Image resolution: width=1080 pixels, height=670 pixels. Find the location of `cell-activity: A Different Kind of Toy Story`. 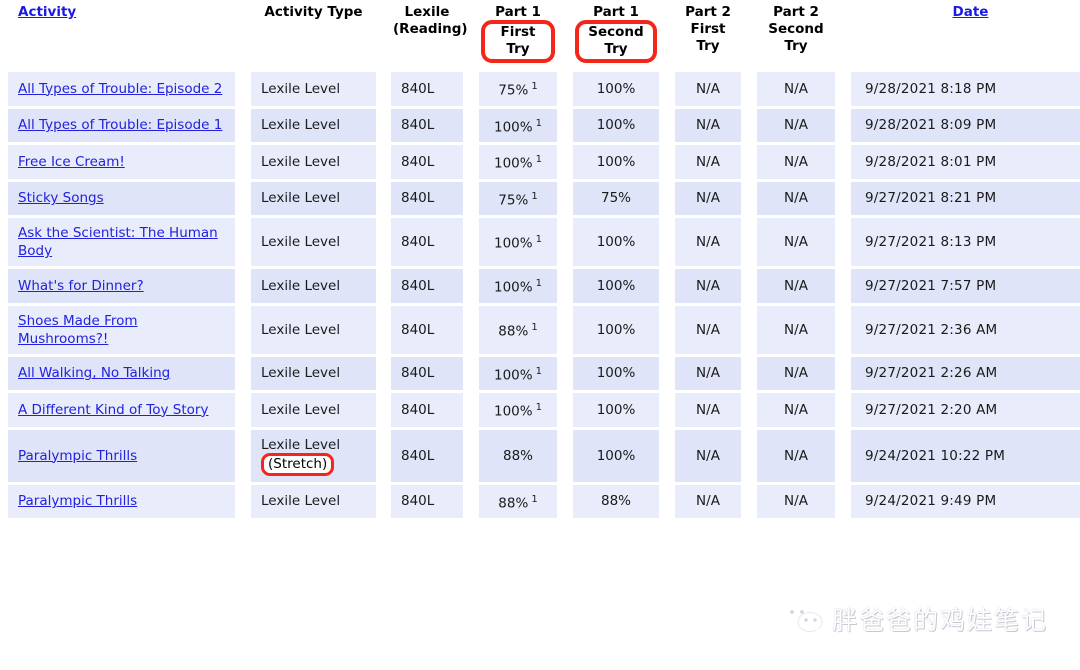

cell-activity: A Different Kind of Toy Story is located at coordinates (121, 410).